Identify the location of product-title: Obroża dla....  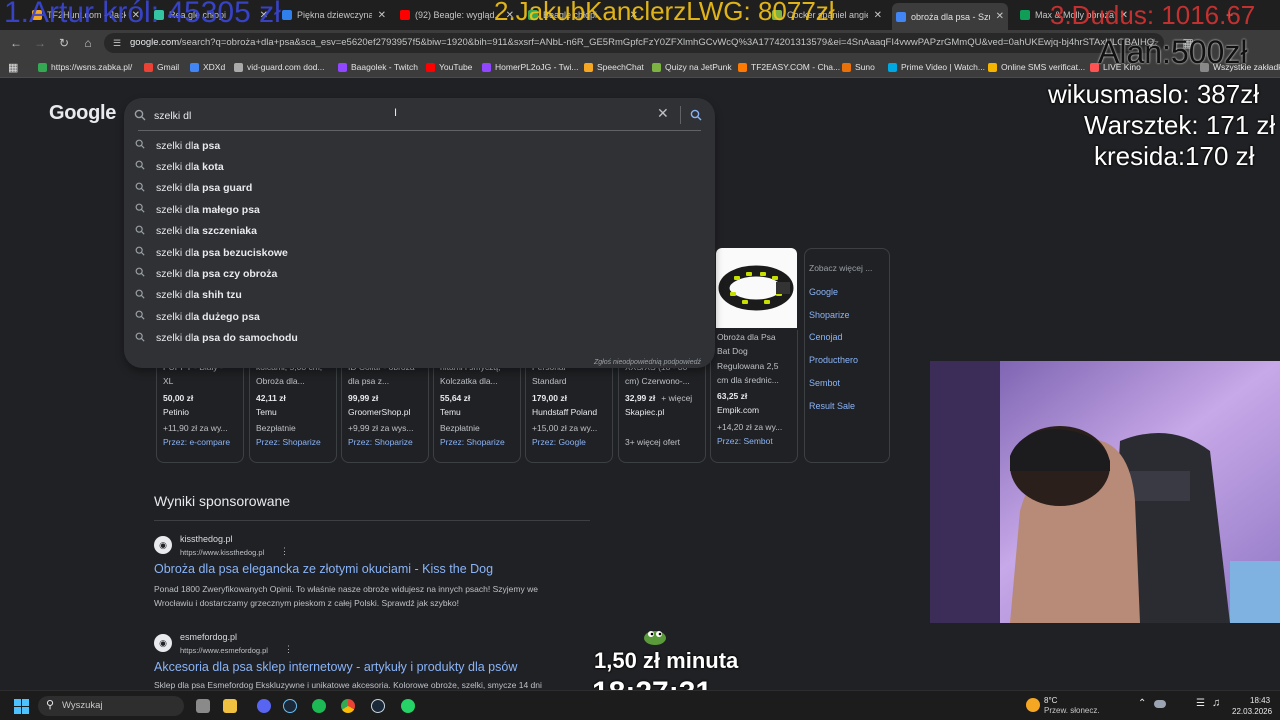
(280, 381).